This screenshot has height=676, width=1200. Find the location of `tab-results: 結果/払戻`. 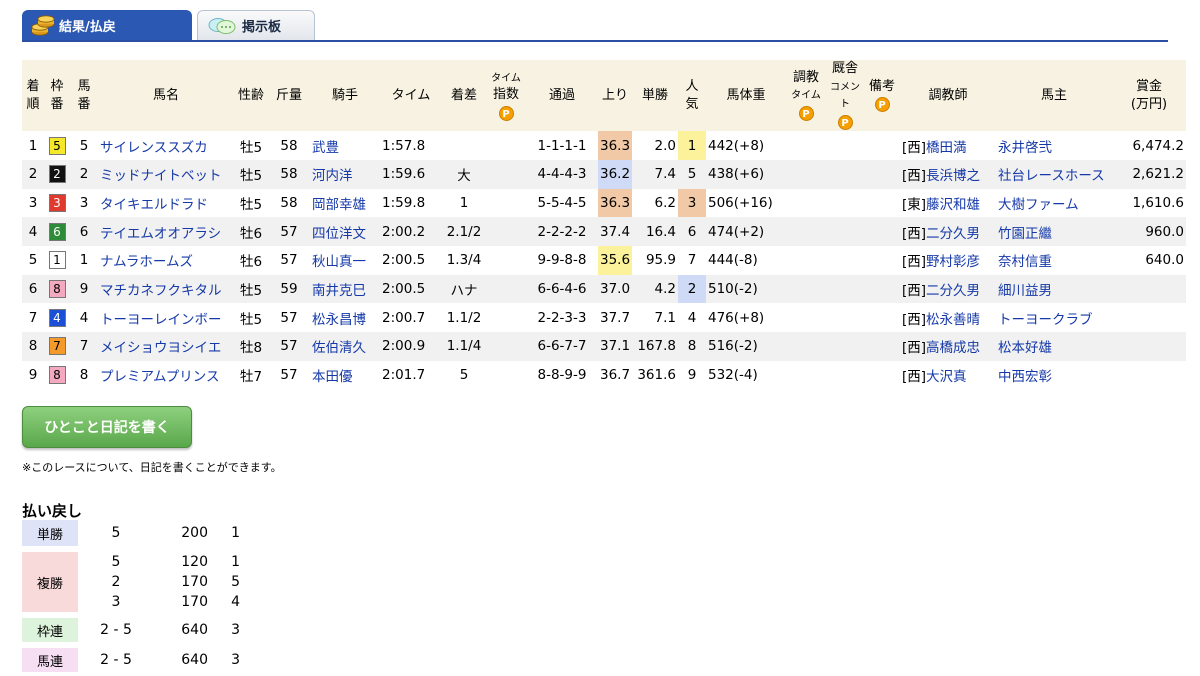

tab-results: 結果/払戻 is located at coordinates (107, 25).